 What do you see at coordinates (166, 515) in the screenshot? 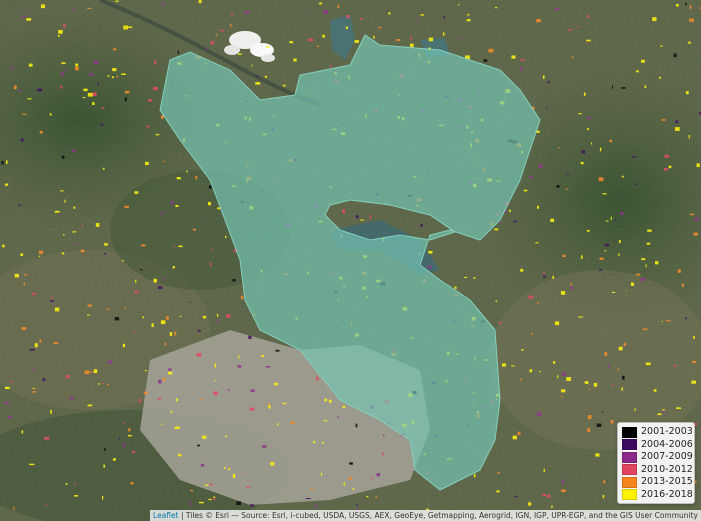
I see `leaflet-link: Leaflet` at bounding box center [166, 515].